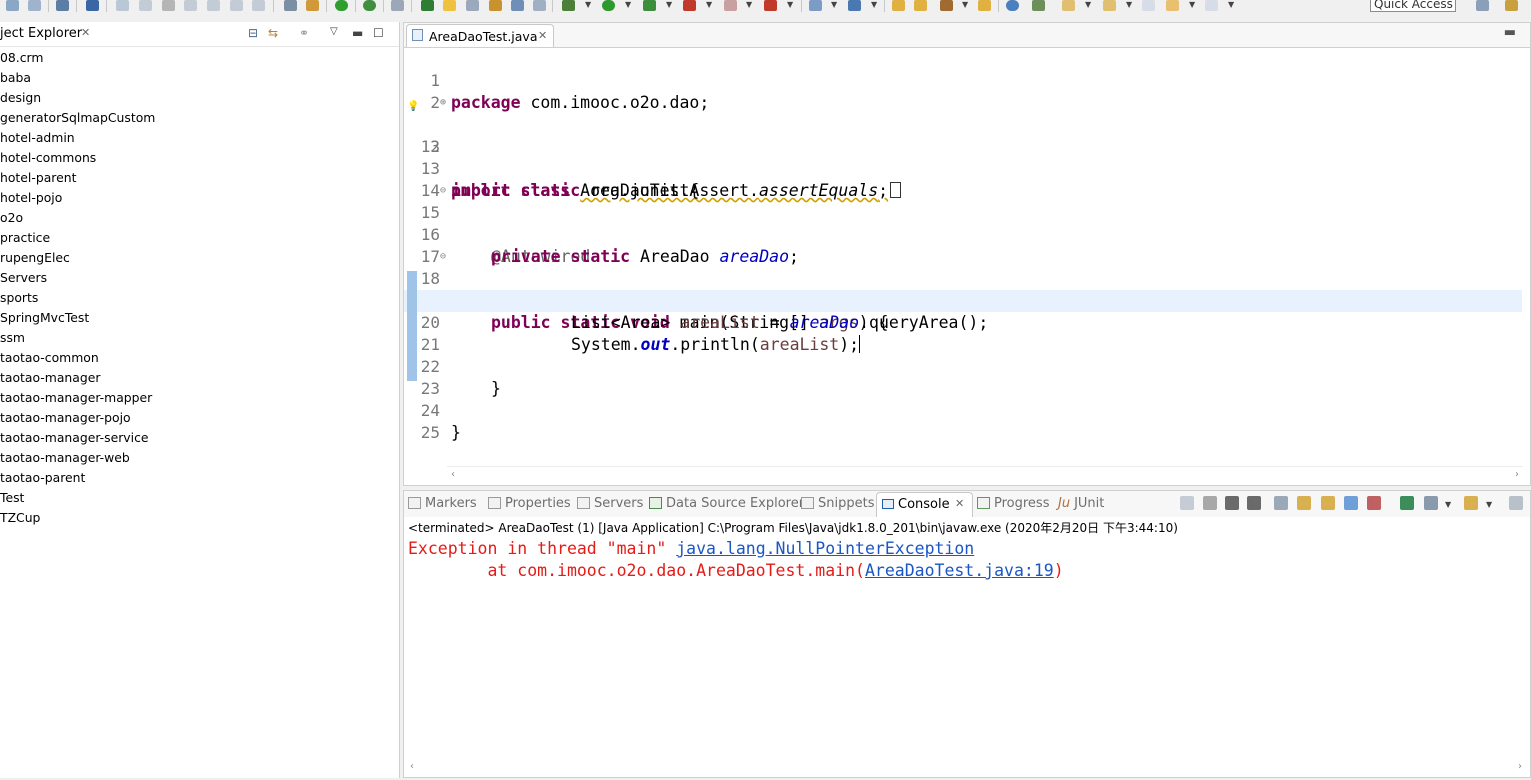  I want to click on tab-servers: Servers, so click(610, 503).